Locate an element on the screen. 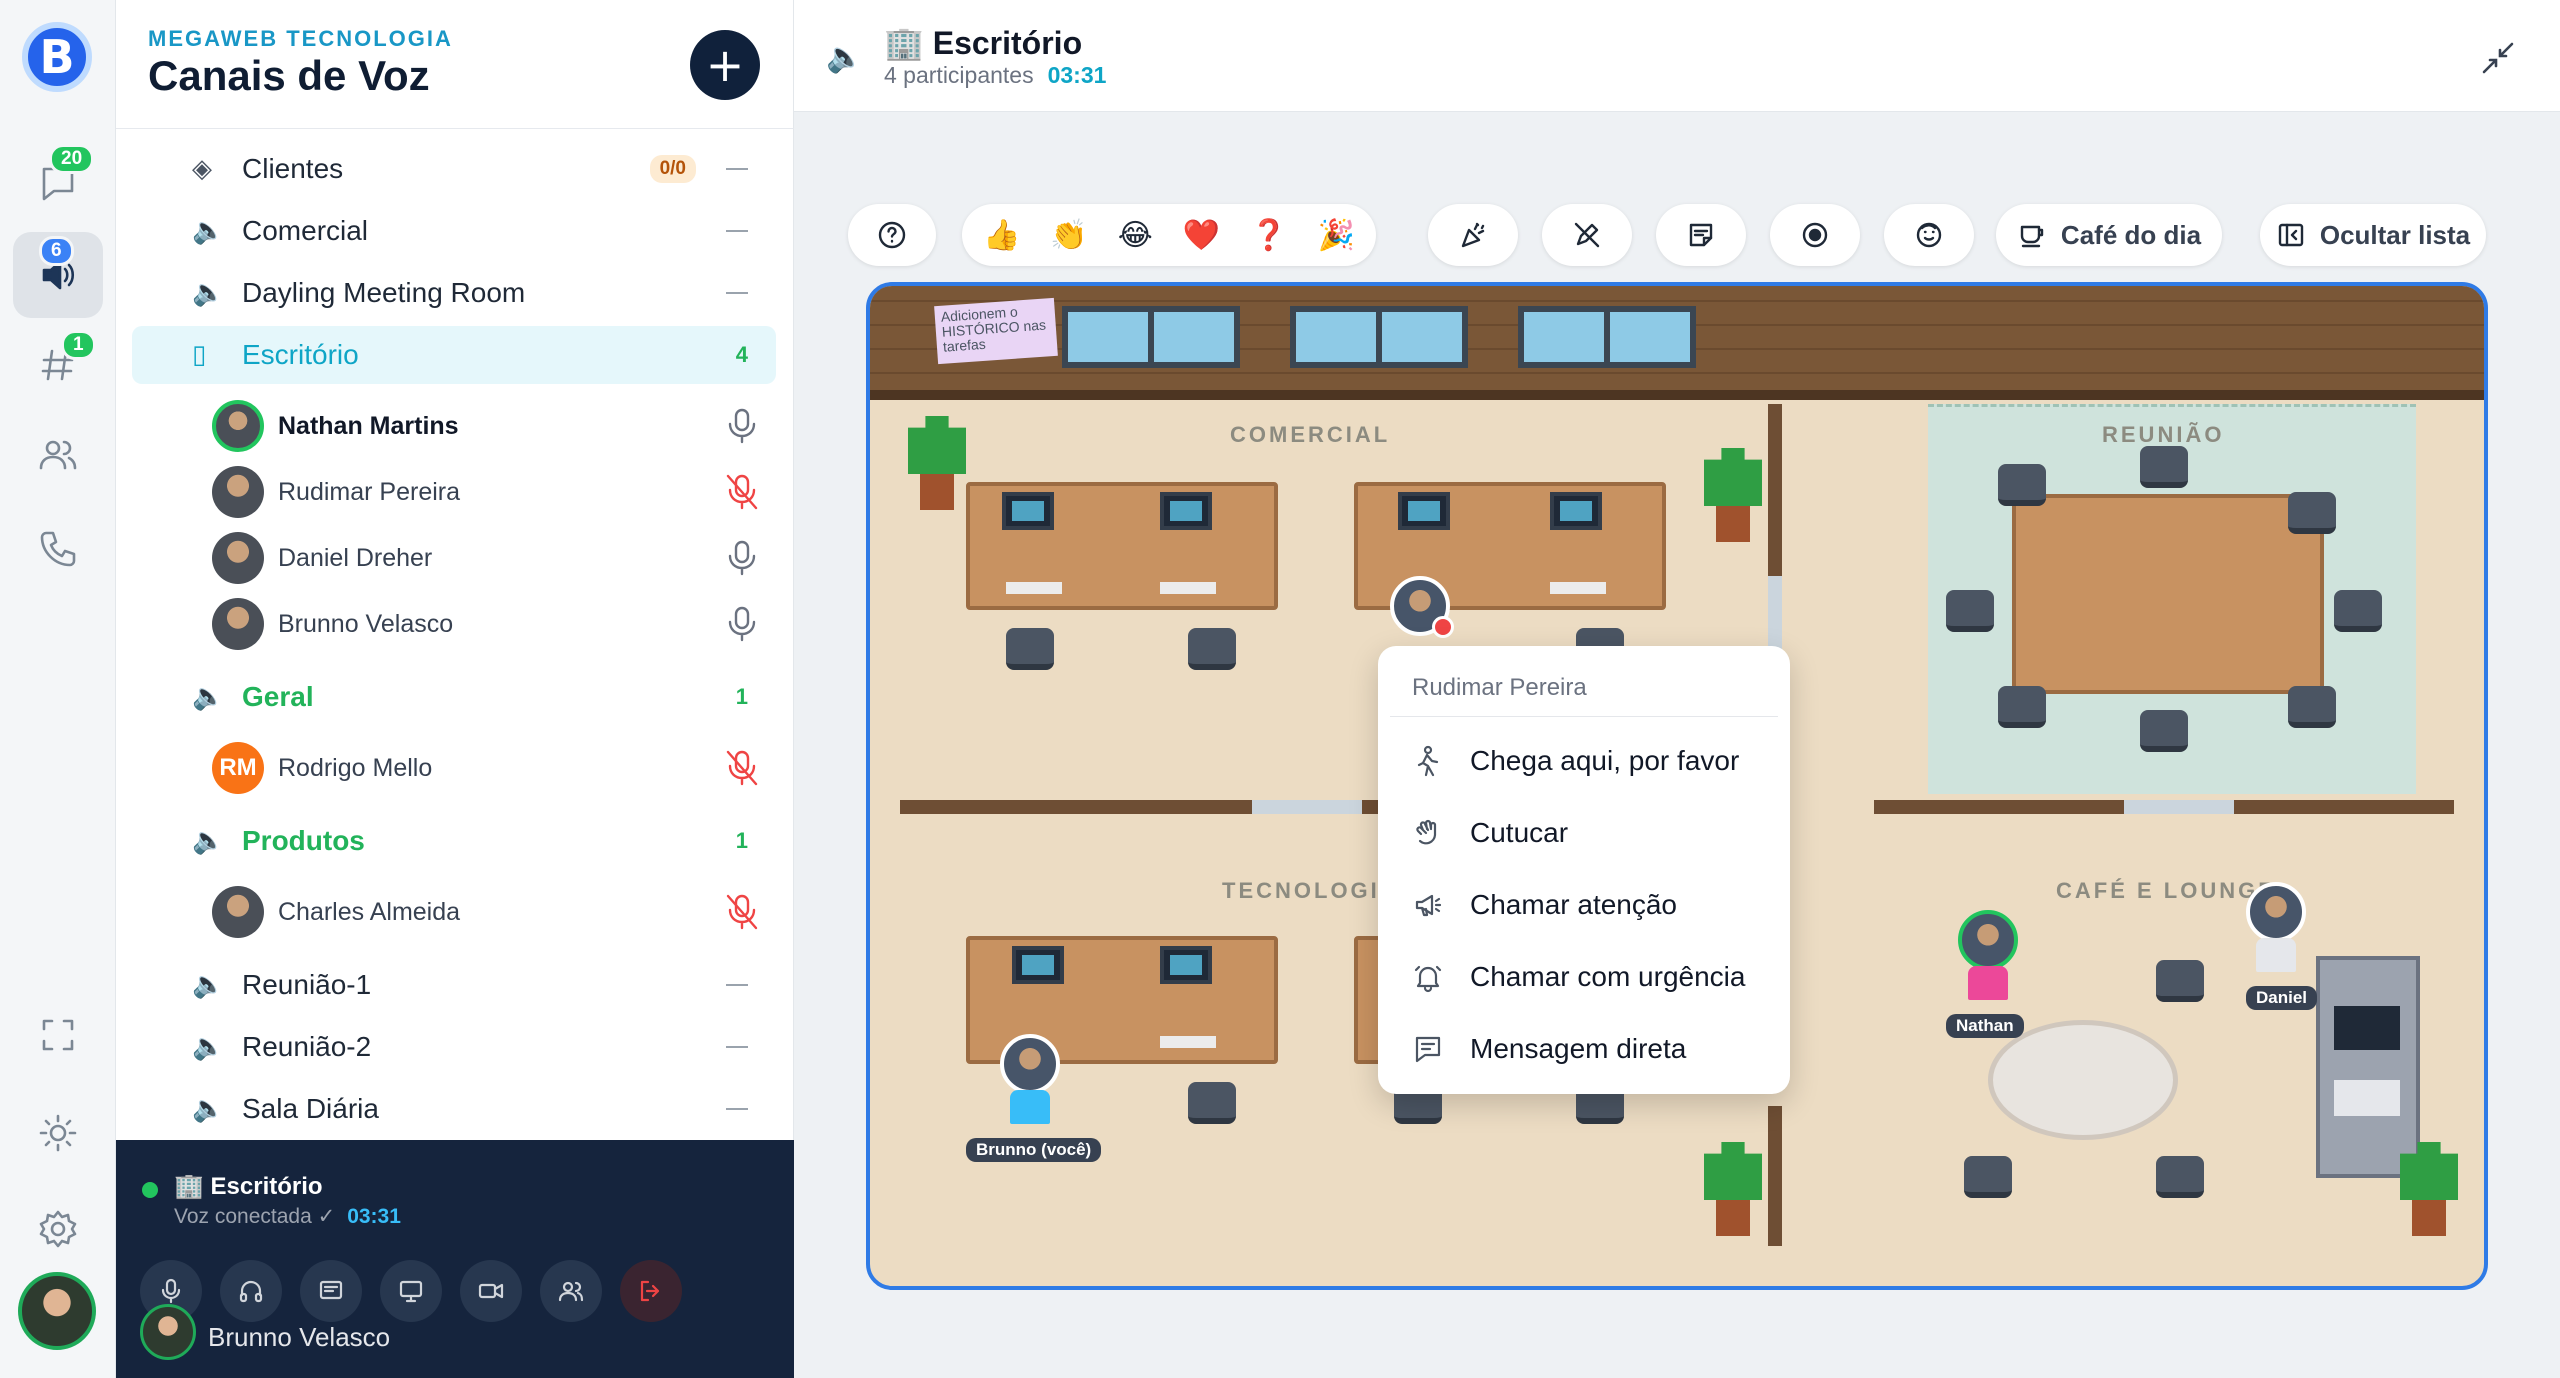 The height and width of the screenshot is (1378, 2560). member-nathan-martins: Nathan Martins is located at coordinates (454, 426).